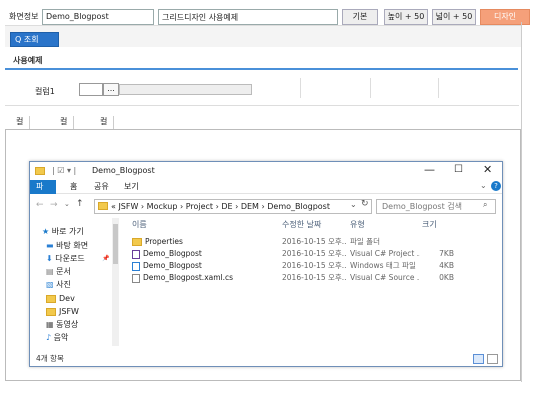  What do you see at coordinates (51, 258) in the screenshot?
I see `download-icon: ⬇` at bounding box center [51, 258].